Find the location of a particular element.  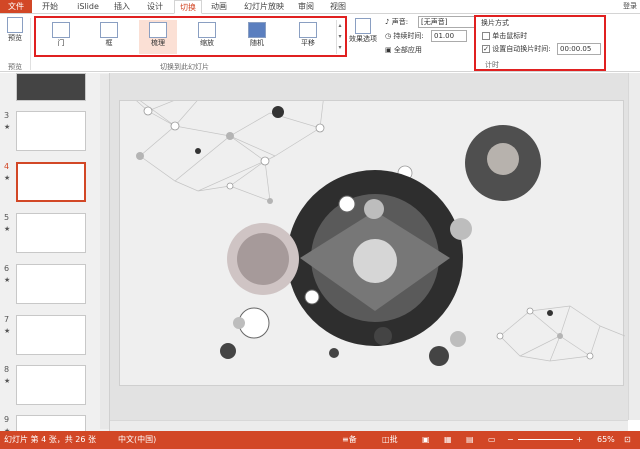

slide-number: 7 is located at coordinates (7, 319).